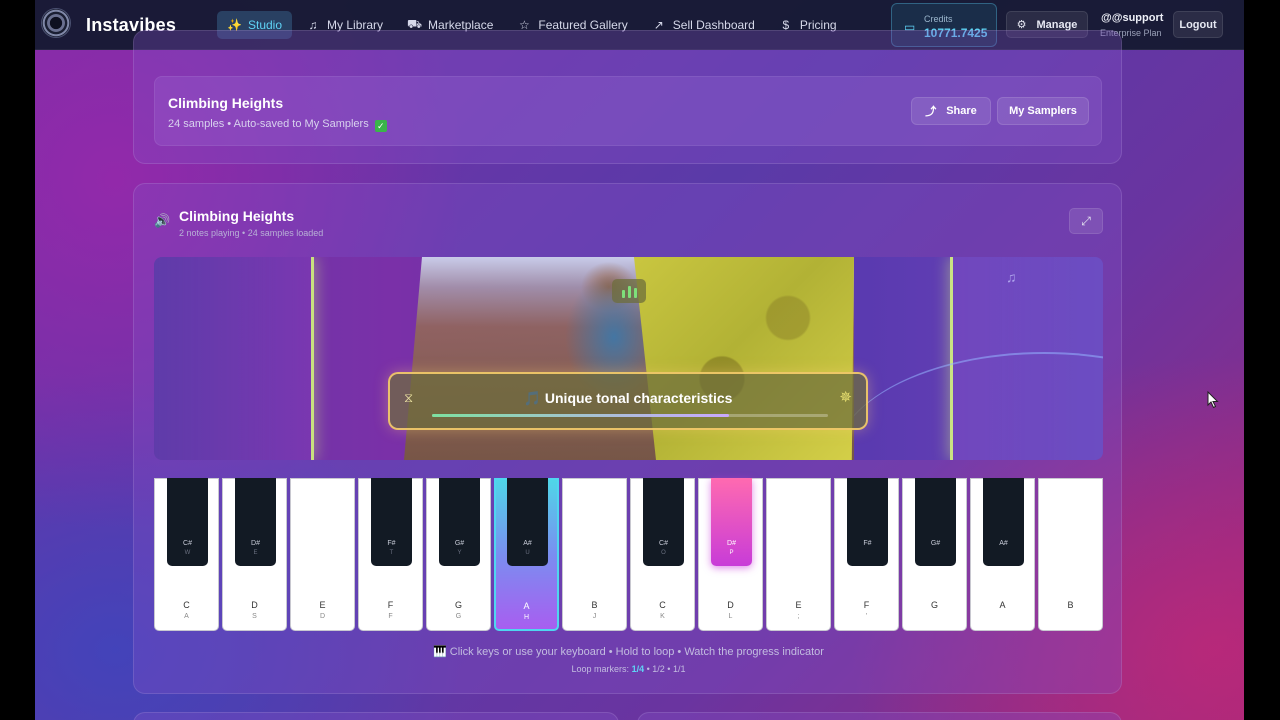  Describe the element at coordinates (662, 616) in the screenshot. I see `key-shortcut-label: K` at that location.